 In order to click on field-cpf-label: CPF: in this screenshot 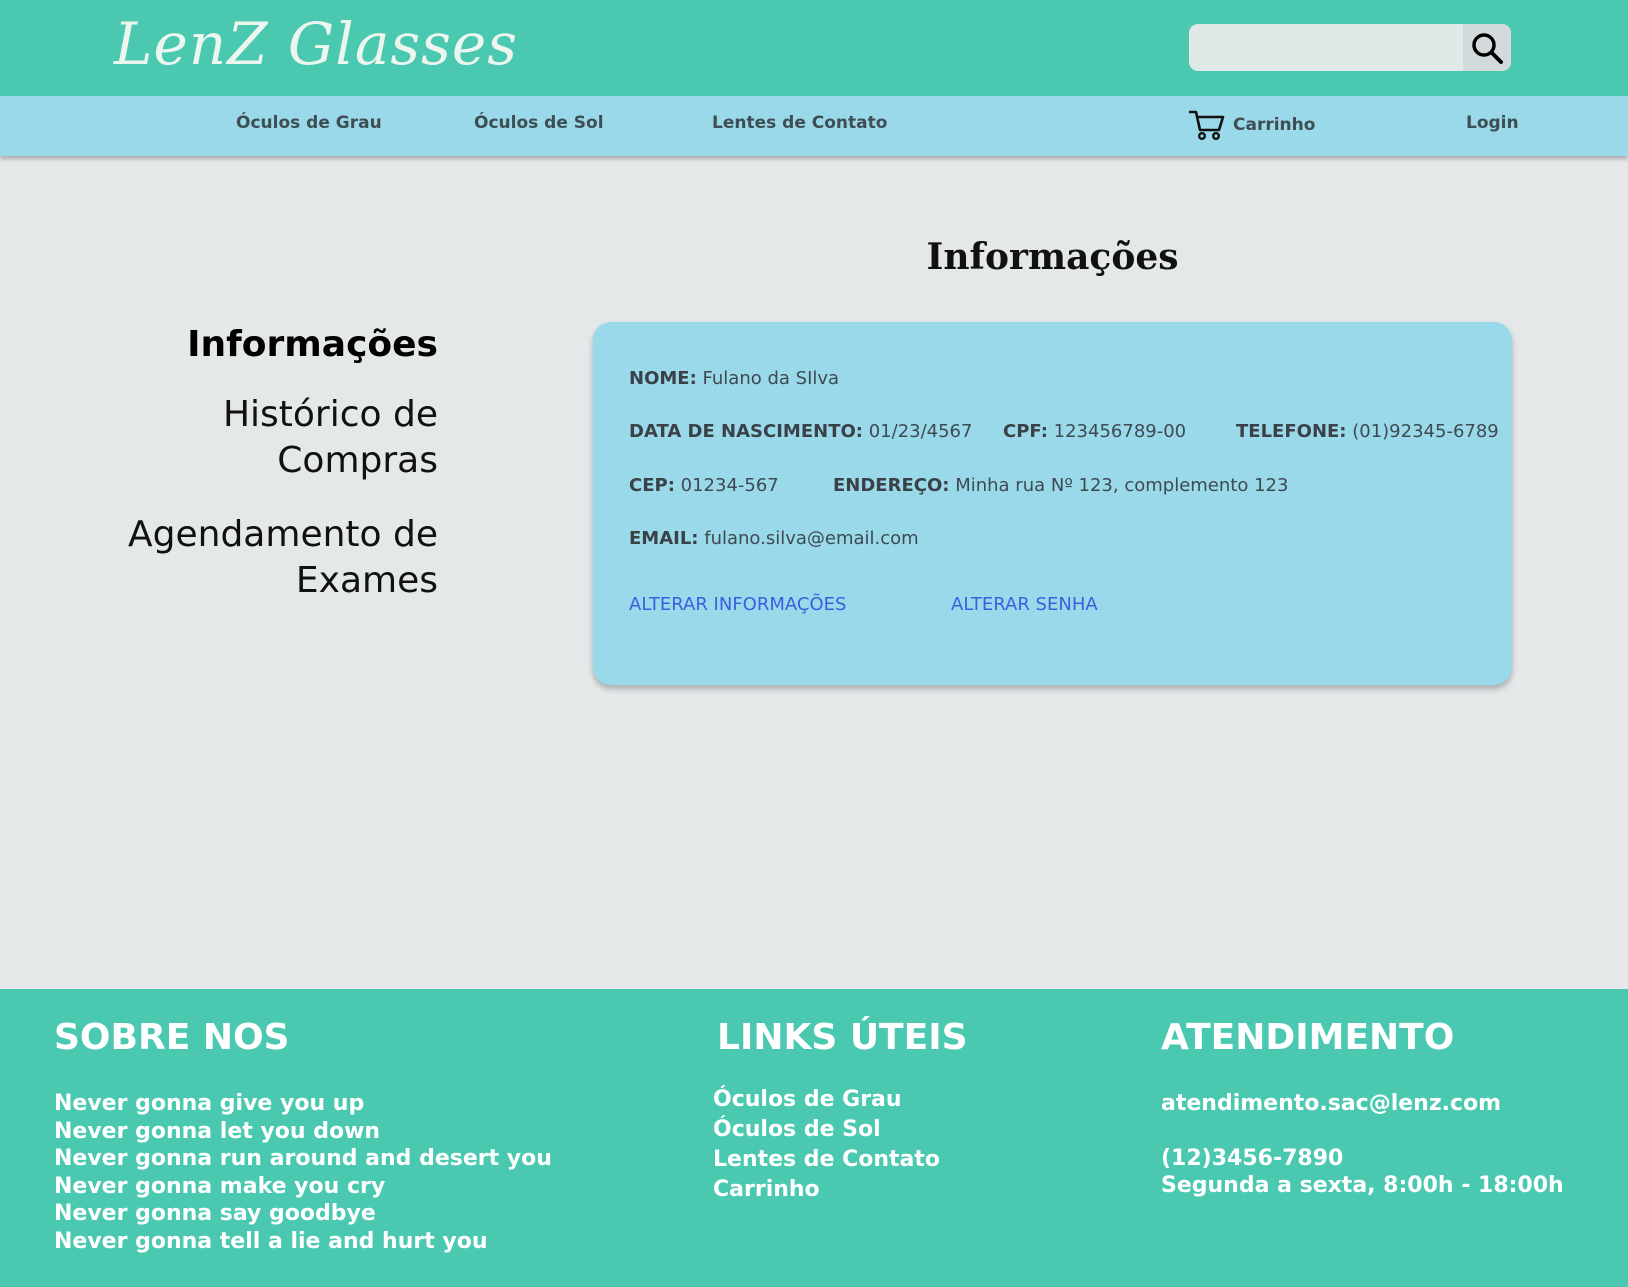, I will do `click(1025, 431)`.